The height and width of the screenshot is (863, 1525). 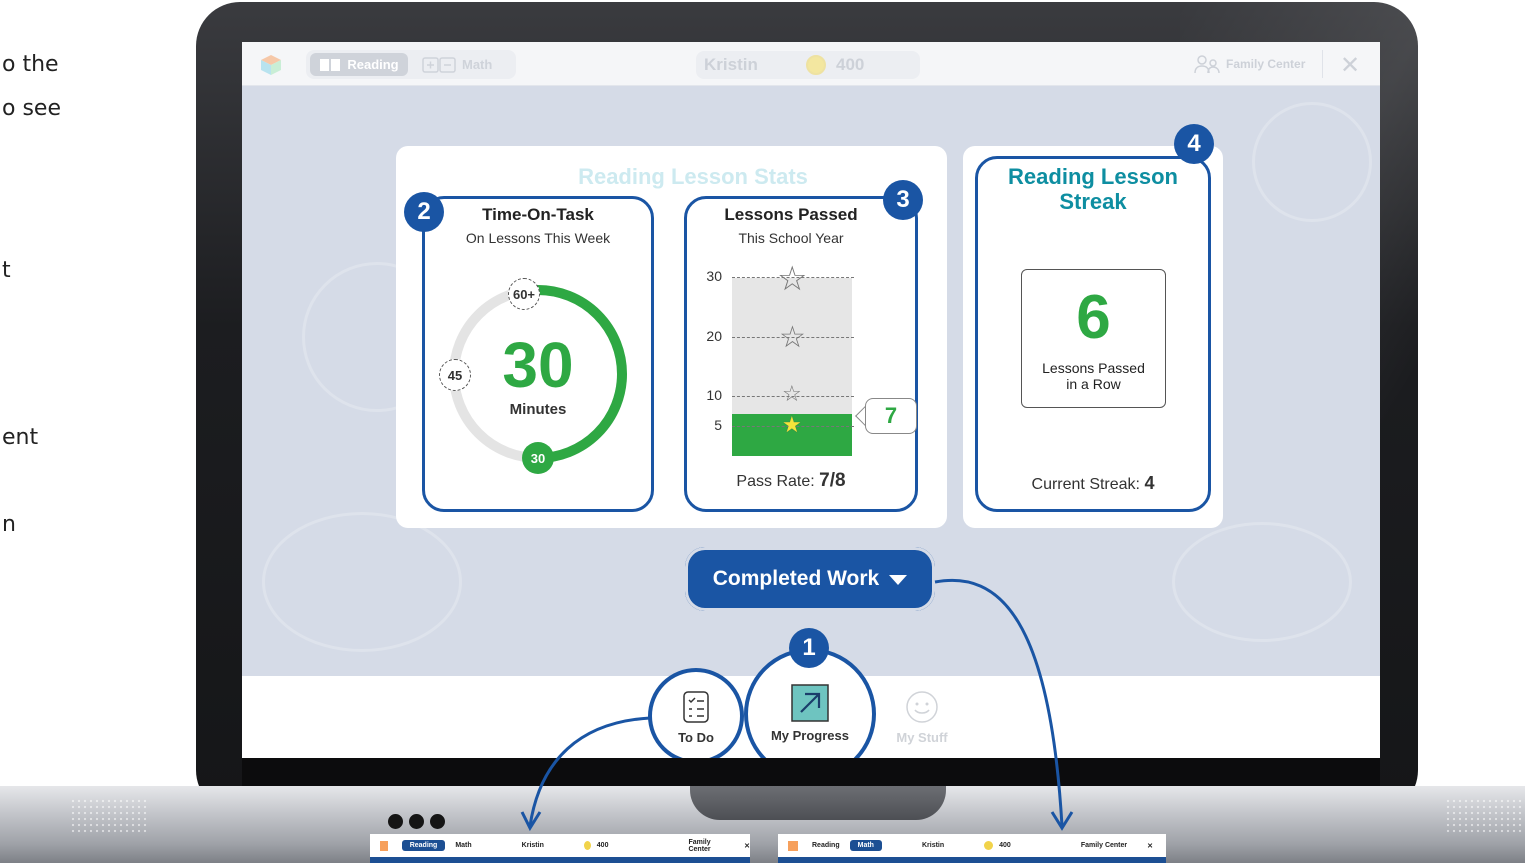 I want to click on pass-rate-label: Pass Rate:, so click(x=775, y=481).